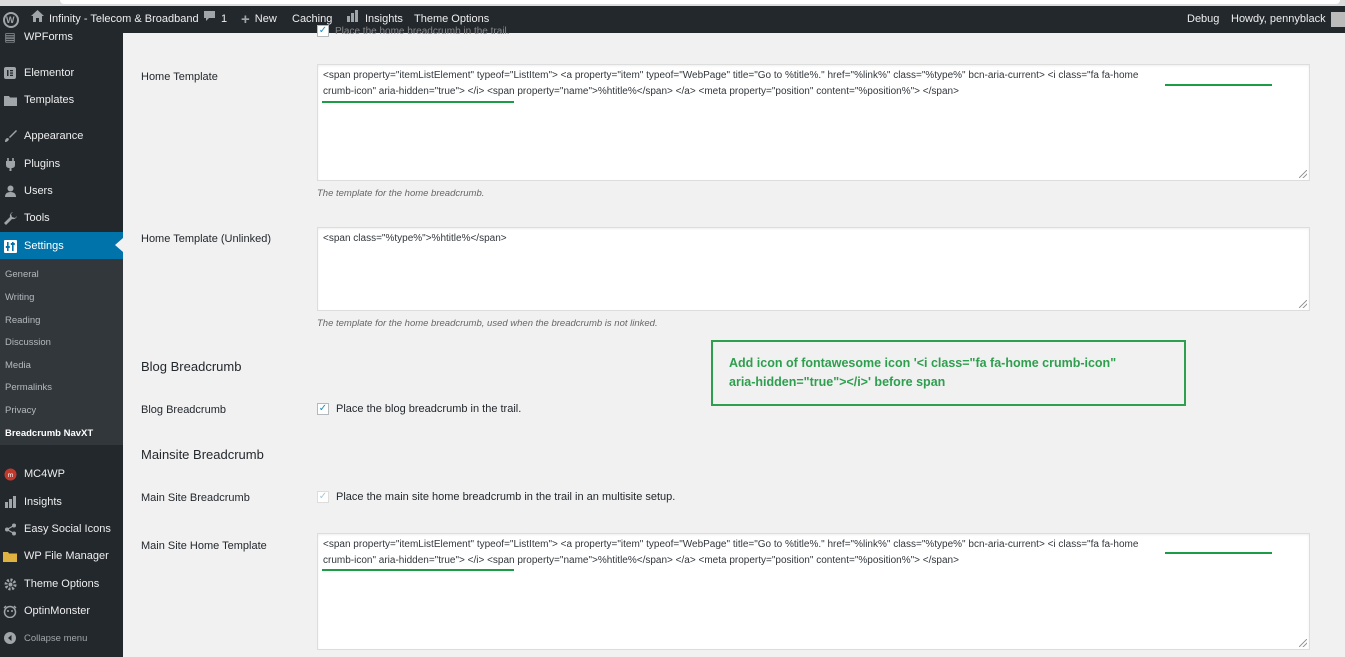  What do you see at coordinates (61, 164) in the screenshot?
I see `sidebar-item-plugins: Plugins` at bounding box center [61, 164].